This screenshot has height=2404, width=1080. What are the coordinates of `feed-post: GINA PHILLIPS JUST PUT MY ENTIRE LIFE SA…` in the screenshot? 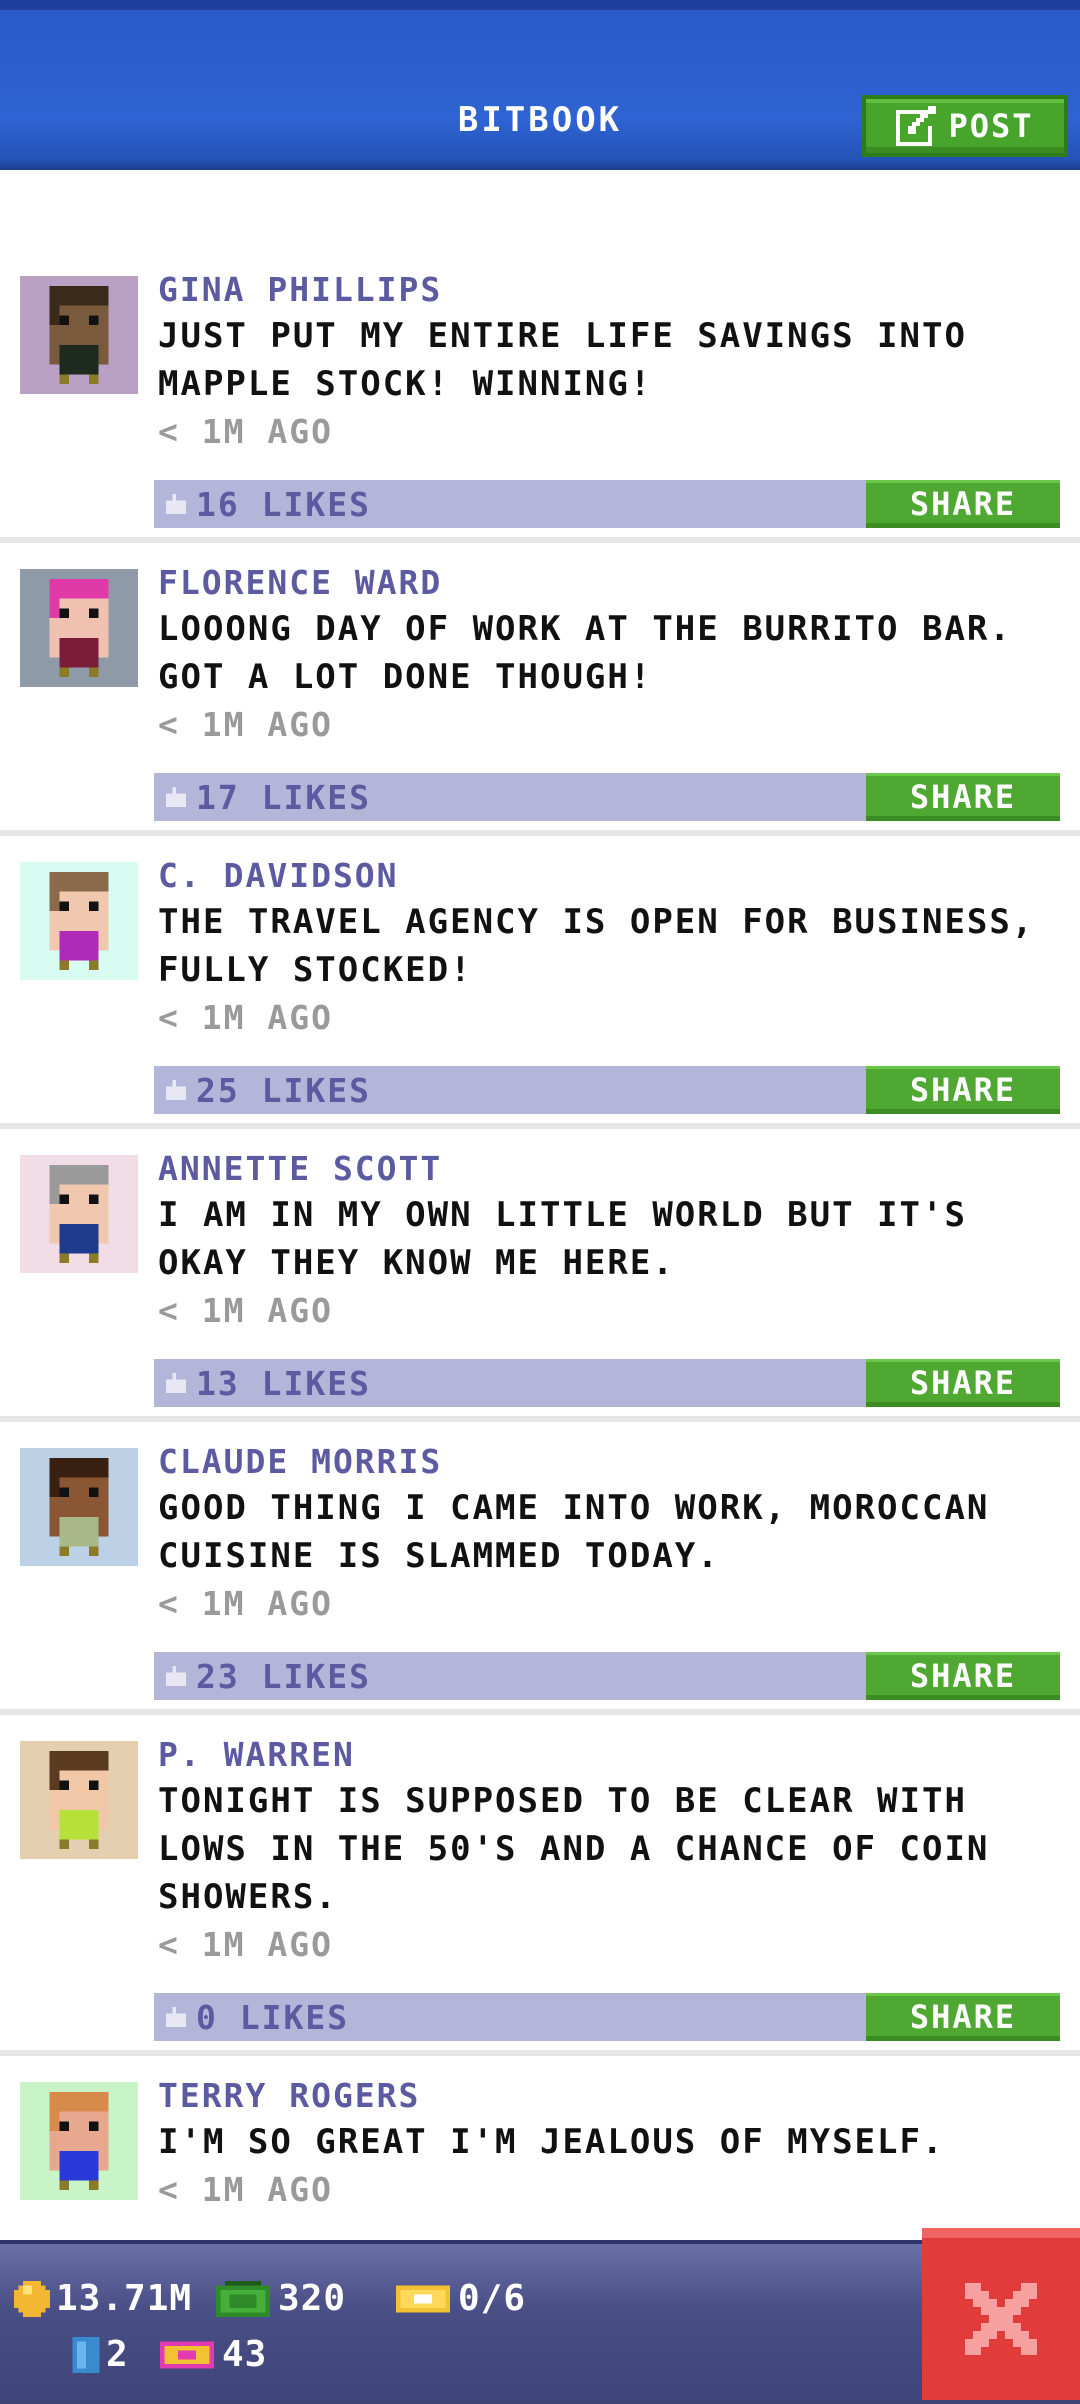 It's located at (540, 396).